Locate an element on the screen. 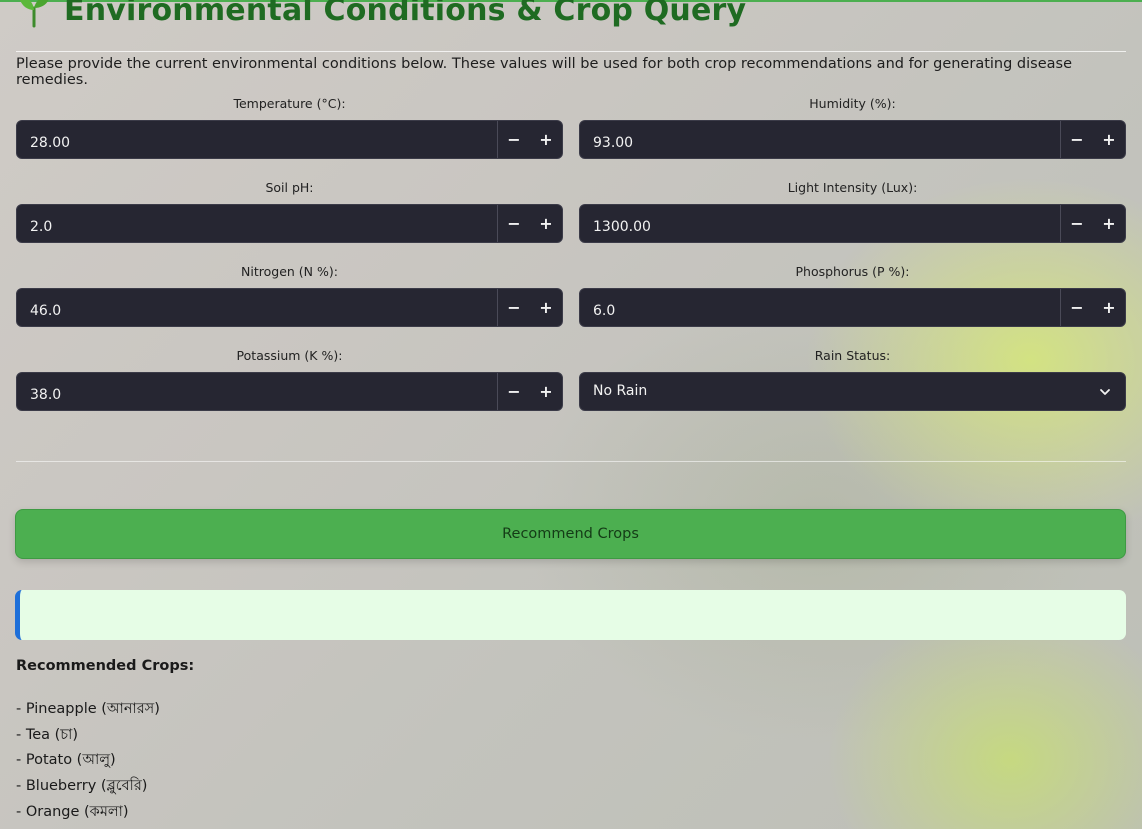 Image resolution: width=1142 pixels, height=829 pixels. rain-status-field: Rain Status: No Rain is located at coordinates (852, 379).